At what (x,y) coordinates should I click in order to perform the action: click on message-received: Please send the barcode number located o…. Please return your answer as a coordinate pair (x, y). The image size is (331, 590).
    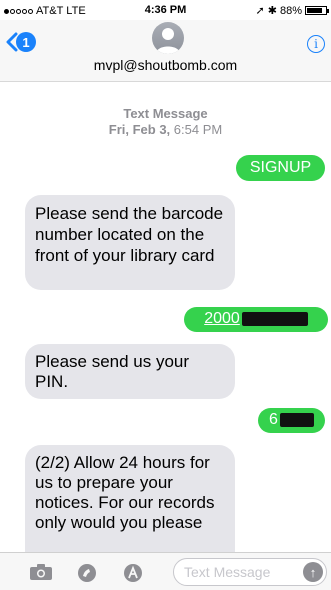
    Looking at the image, I should click on (130, 242).